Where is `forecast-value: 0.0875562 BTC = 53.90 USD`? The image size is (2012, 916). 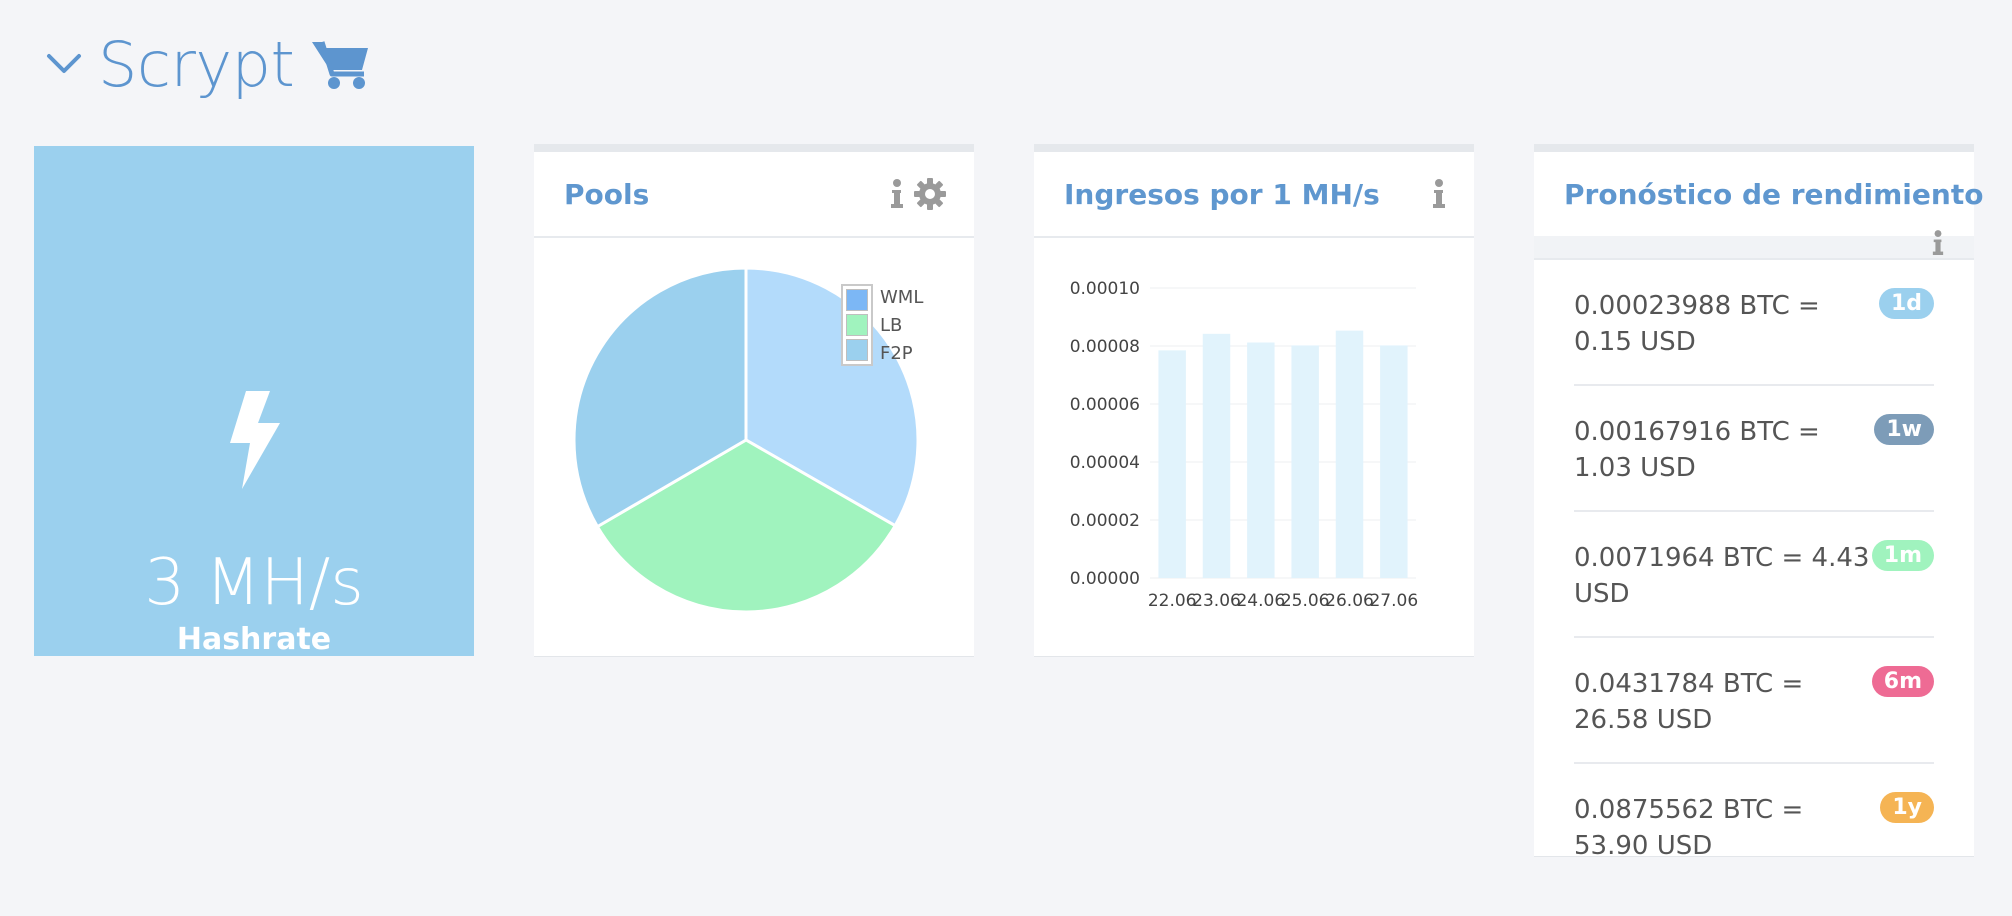
forecast-value: 0.0875562 BTC = 53.90 USD is located at coordinates (1689, 828).